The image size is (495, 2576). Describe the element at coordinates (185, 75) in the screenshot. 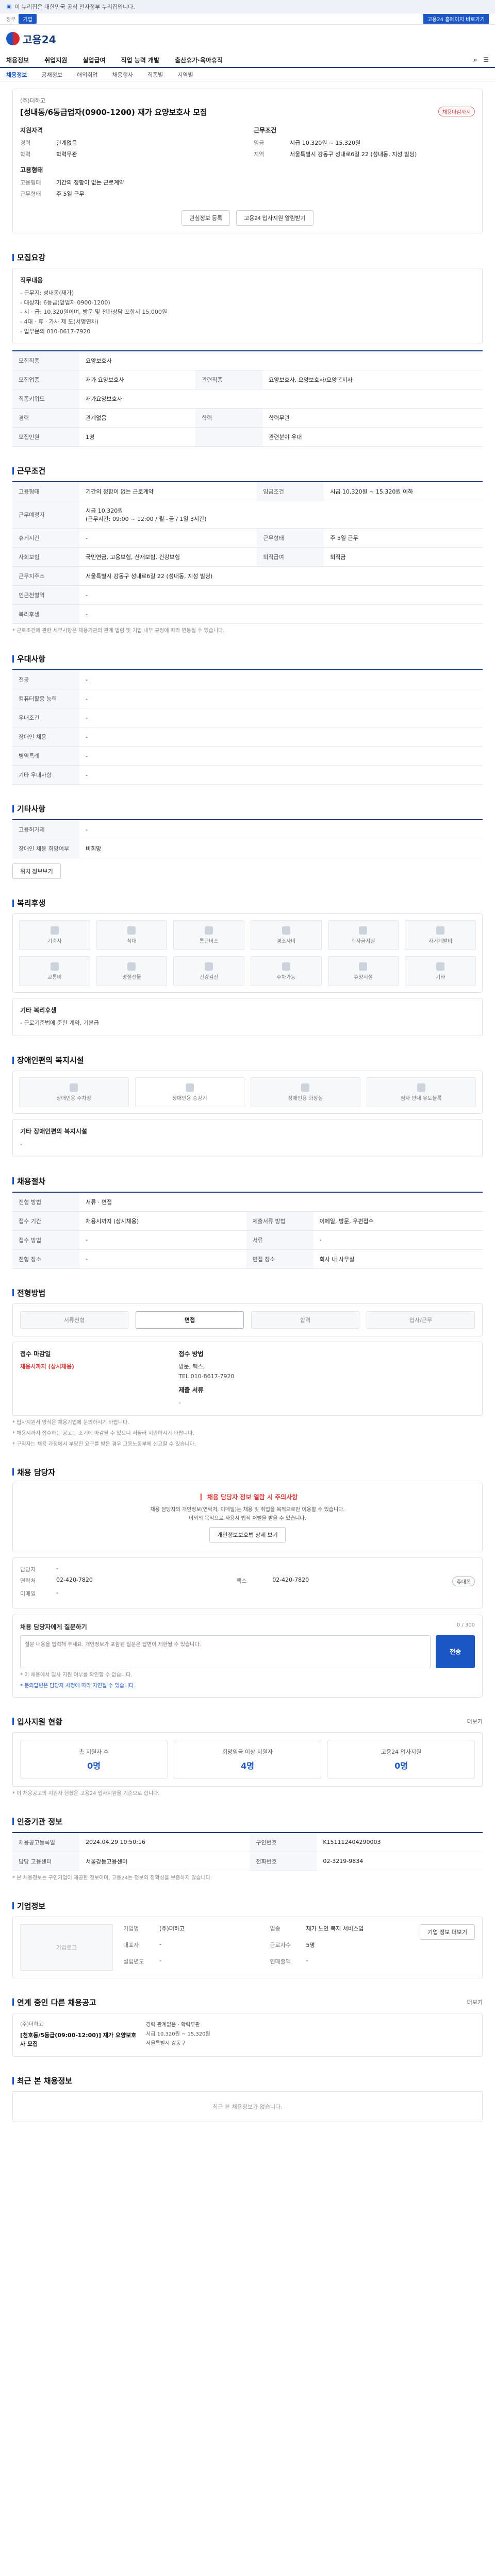

I see `subnav-item-by-region: 지역별` at that location.